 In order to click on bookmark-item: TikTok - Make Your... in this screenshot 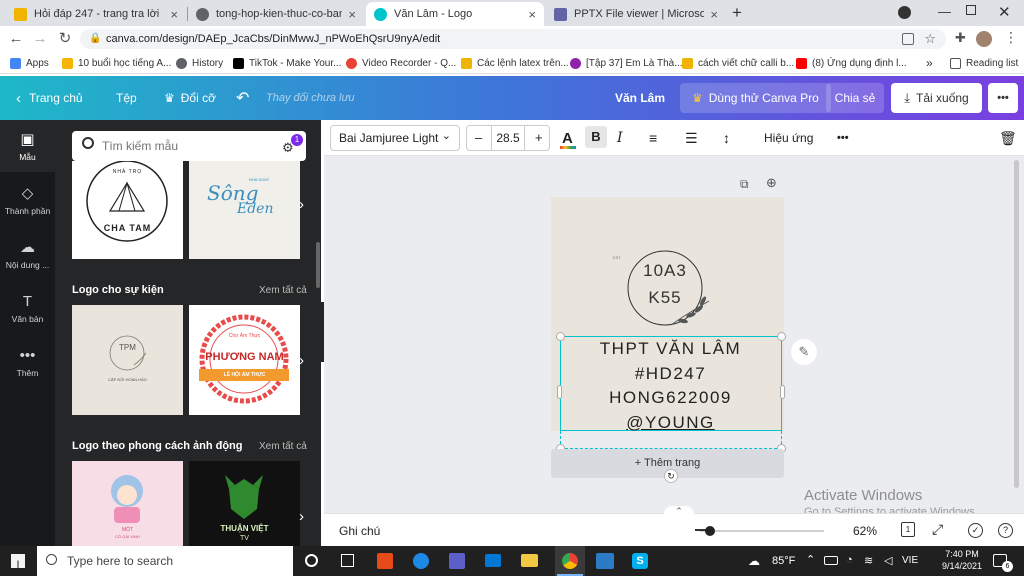, I will do `click(287, 63)`.